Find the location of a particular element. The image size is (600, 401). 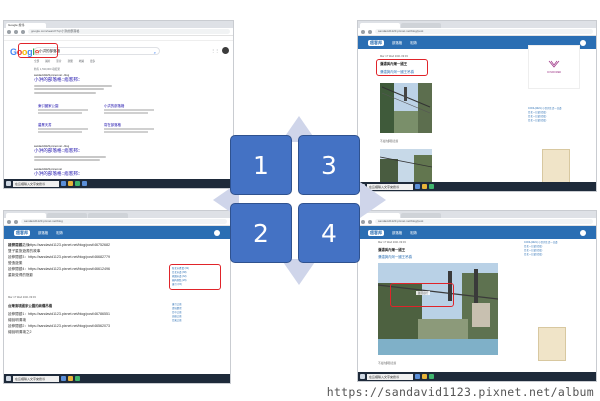

search-tab: 更多 is located at coordinates (92, 61).